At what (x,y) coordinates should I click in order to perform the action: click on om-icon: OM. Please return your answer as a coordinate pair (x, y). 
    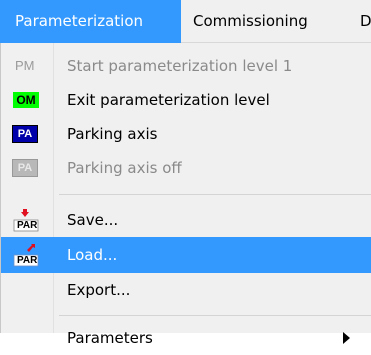
    Looking at the image, I should click on (26, 100).